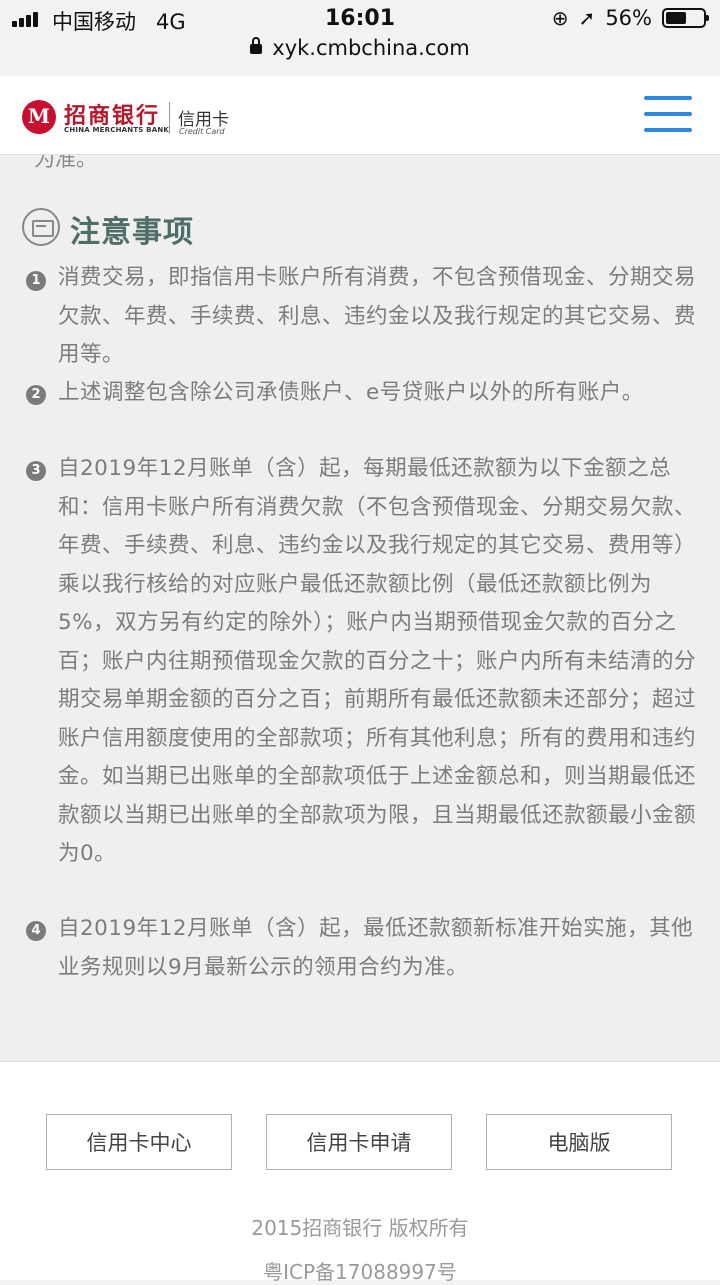 This screenshot has height=1285, width=720. What do you see at coordinates (587, 18) in the screenshot?
I see `location-arrow-icon: ➚` at bounding box center [587, 18].